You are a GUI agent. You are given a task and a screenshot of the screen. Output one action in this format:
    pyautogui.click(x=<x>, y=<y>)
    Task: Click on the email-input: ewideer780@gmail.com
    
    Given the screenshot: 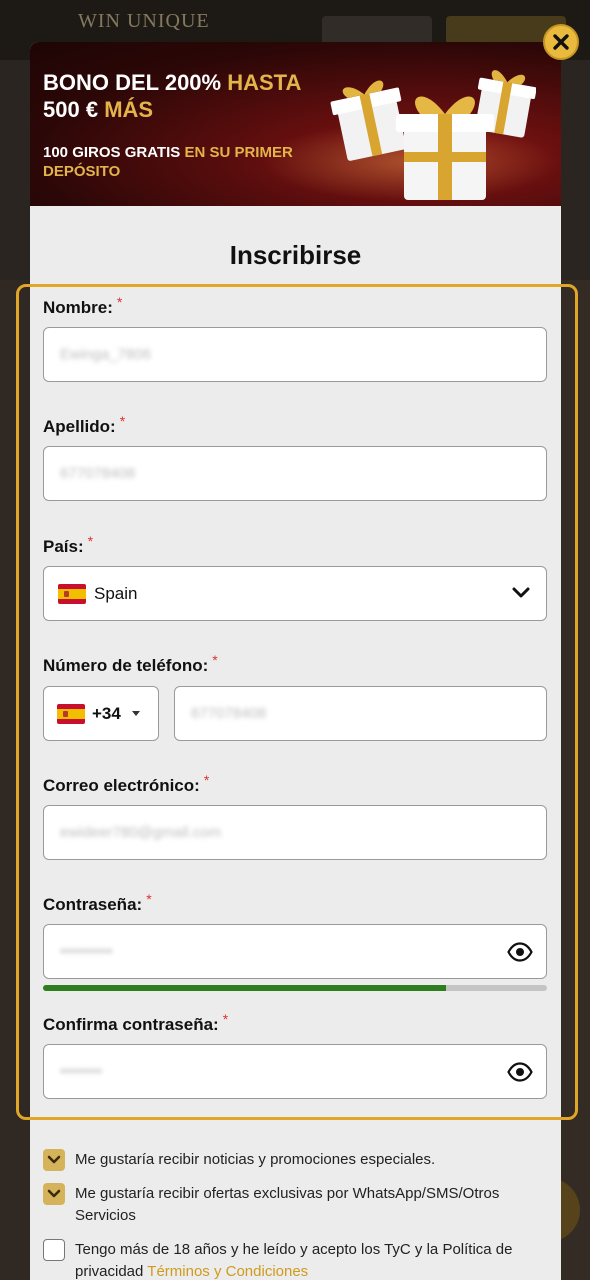 What is the action you would take?
    pyautogui.click(x=295, y=832)
    